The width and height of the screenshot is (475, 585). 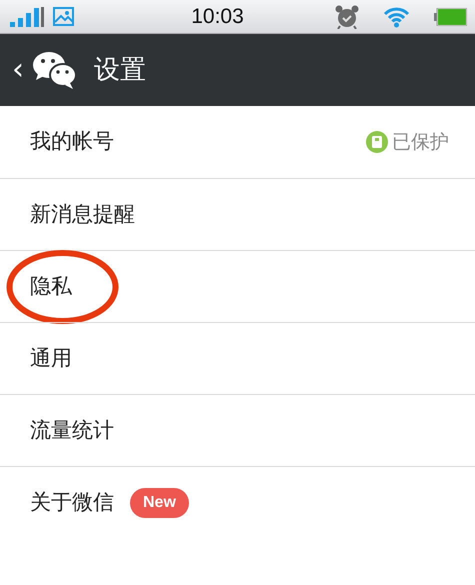 What do you see at coordinates (55, 70) in the screenshot?
I see `chat-bubbles-icon` at bounding box center [55, 70].